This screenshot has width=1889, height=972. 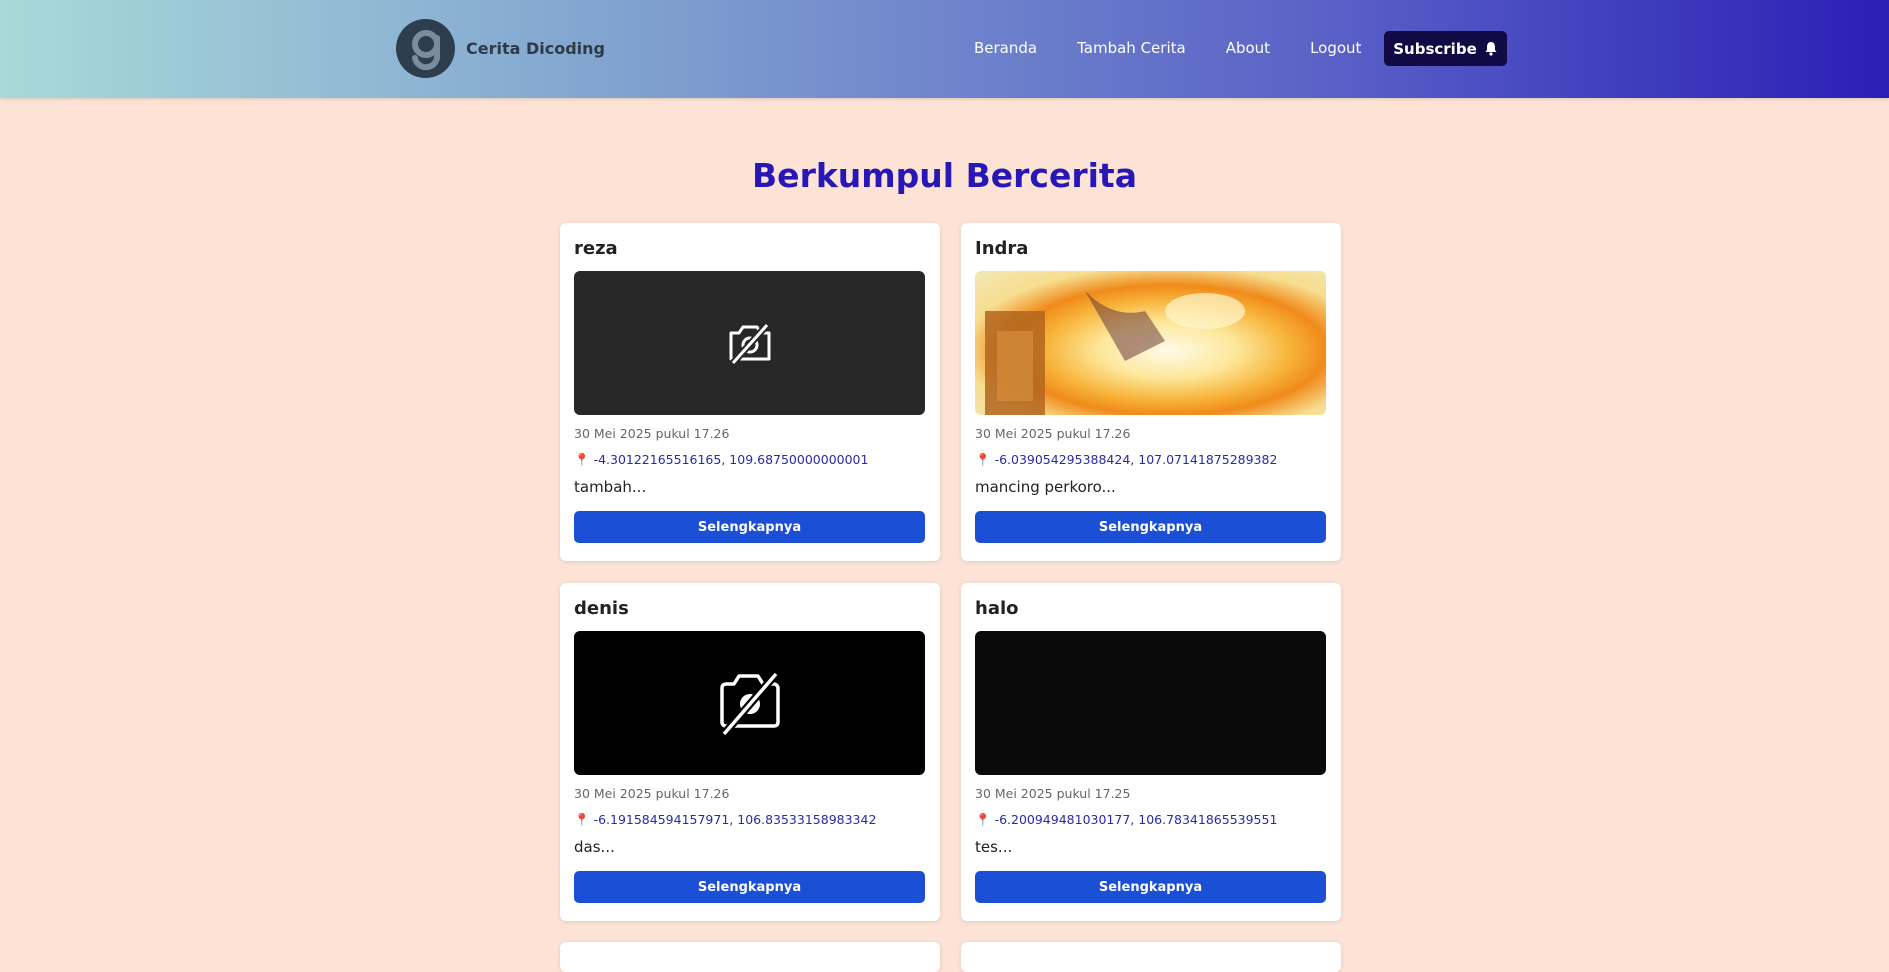 I want to click on brand: Cerita Dicoding, so click(x=500, y=48).